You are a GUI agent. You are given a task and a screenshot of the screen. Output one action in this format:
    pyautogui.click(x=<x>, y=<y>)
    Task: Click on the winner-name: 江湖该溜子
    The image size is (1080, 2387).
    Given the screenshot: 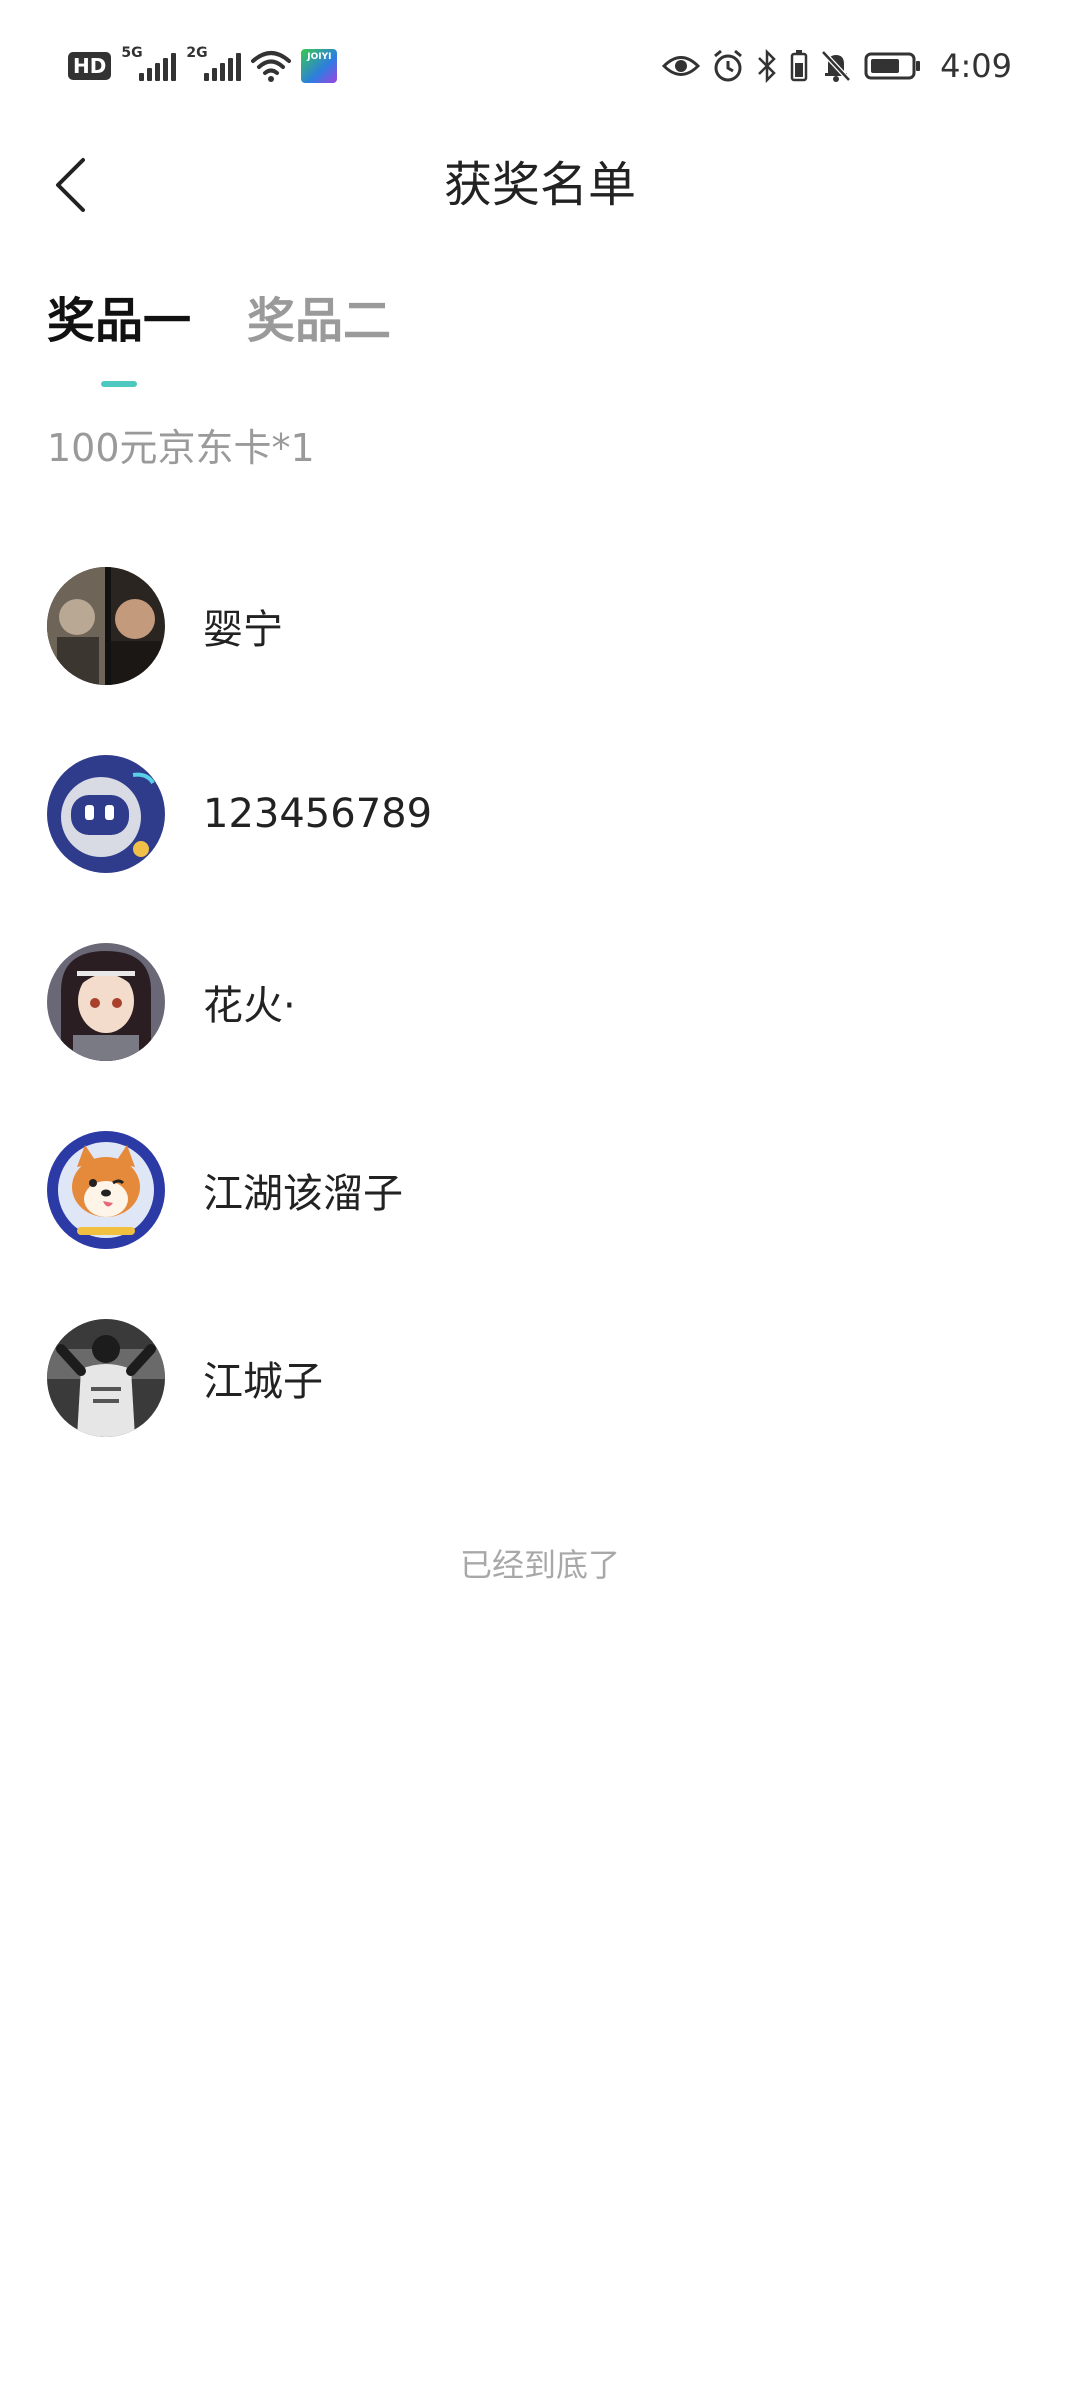 What is the action you would take?
    pyautogui.click(x=303, y=1194)
    